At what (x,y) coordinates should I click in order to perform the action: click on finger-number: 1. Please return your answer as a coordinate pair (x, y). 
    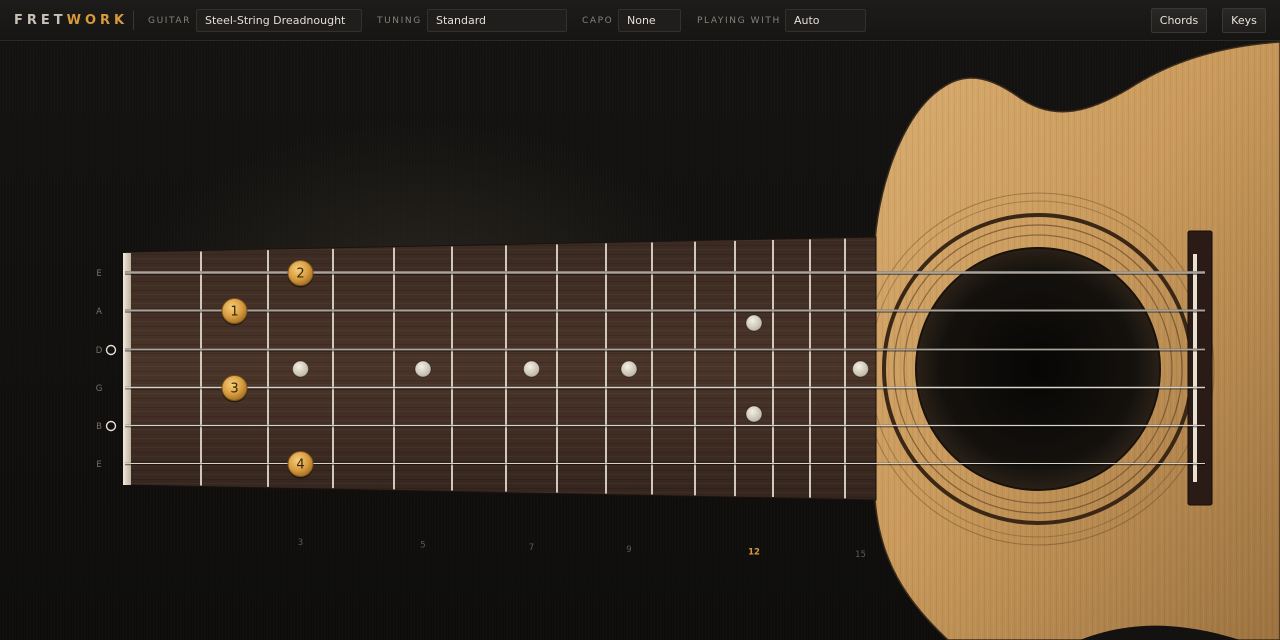
    Looking at the image, I should click on (234, 312).